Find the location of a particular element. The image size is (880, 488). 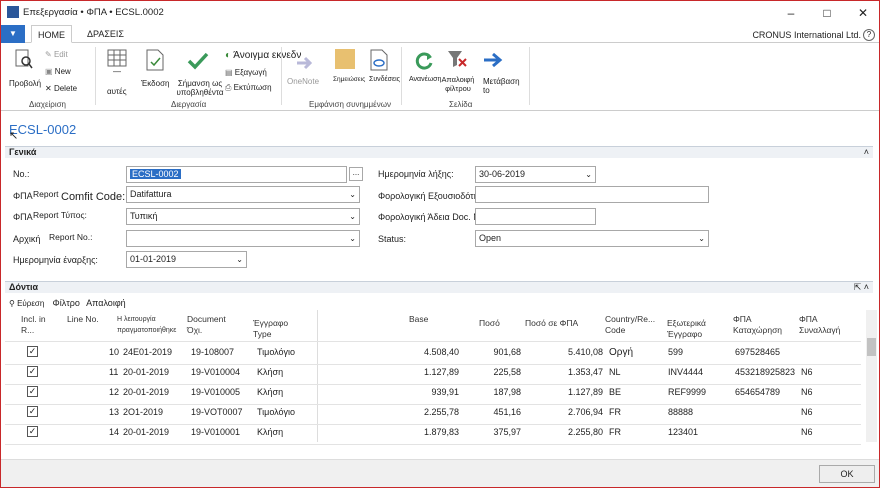

general-section-header: Γενικά ˄ is located at coordinates (439, 152).